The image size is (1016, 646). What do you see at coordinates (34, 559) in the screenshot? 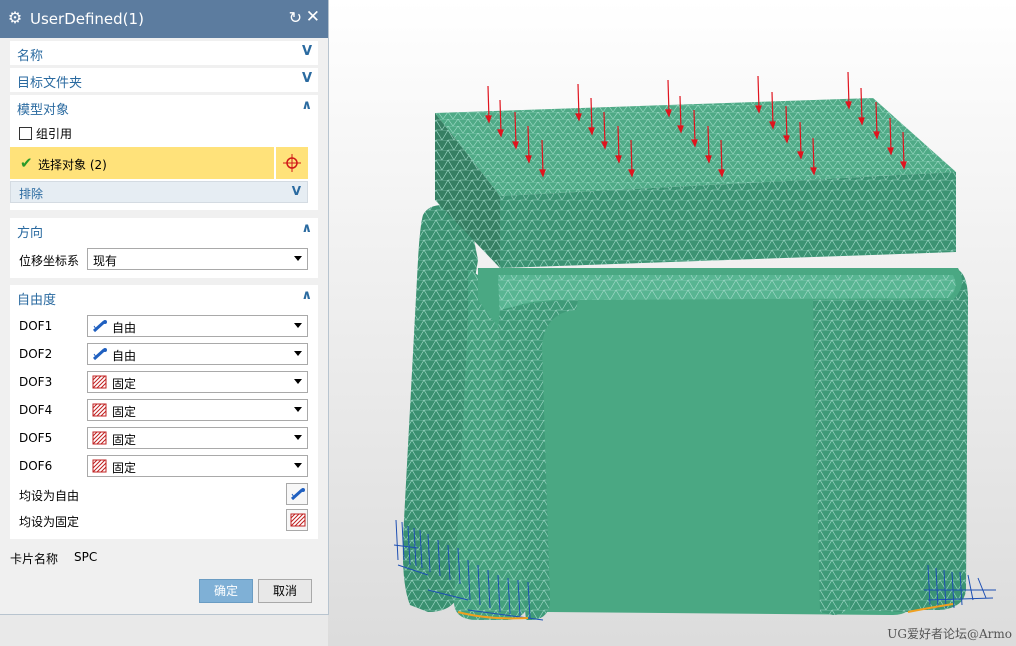
I see `card-name-label: 卡片名称` at bounding box center [34, 559].